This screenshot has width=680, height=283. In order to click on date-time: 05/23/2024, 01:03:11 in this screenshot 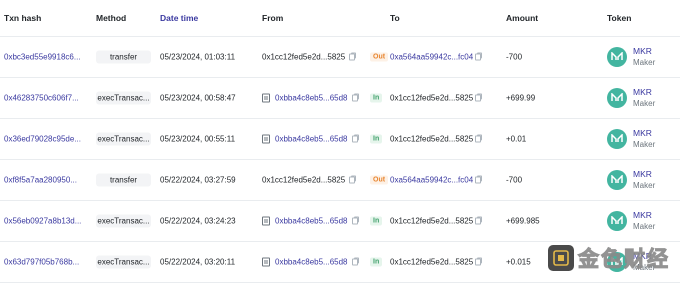, I will do `click(198, 56)`.